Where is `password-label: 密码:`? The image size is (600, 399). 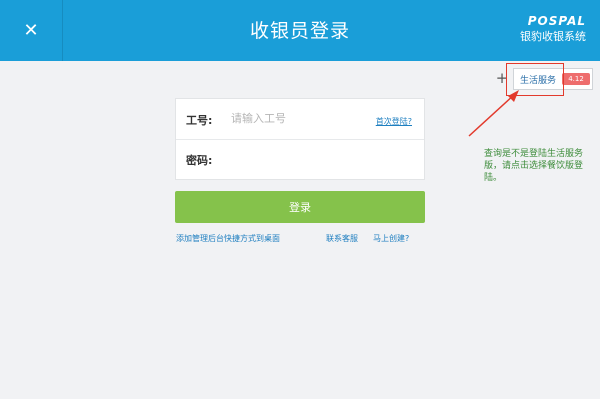 password-label: 密码: is located at coordinates (199, 160).